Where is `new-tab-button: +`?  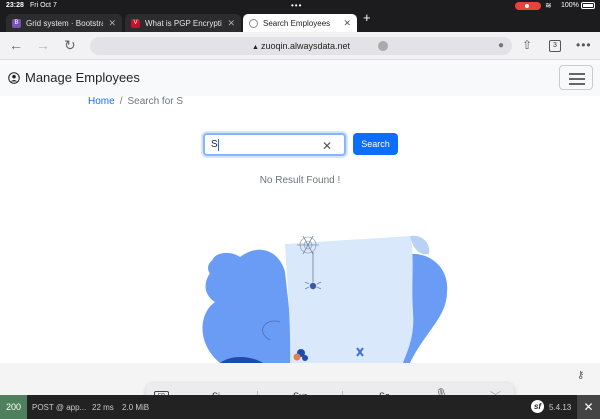 new-tab-button: + is located at coordinates (367, 17).